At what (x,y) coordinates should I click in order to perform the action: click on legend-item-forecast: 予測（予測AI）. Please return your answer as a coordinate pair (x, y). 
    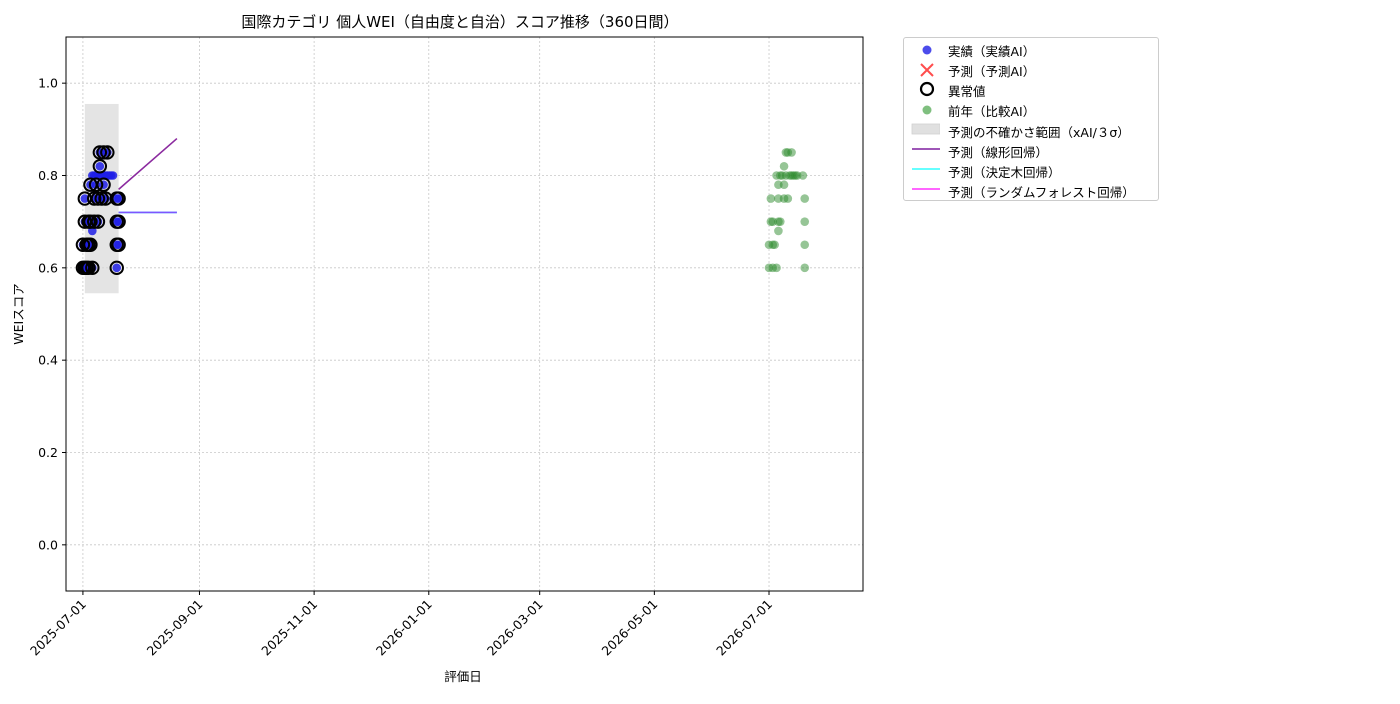
    Looking at the image, I should click on (1031, 69).